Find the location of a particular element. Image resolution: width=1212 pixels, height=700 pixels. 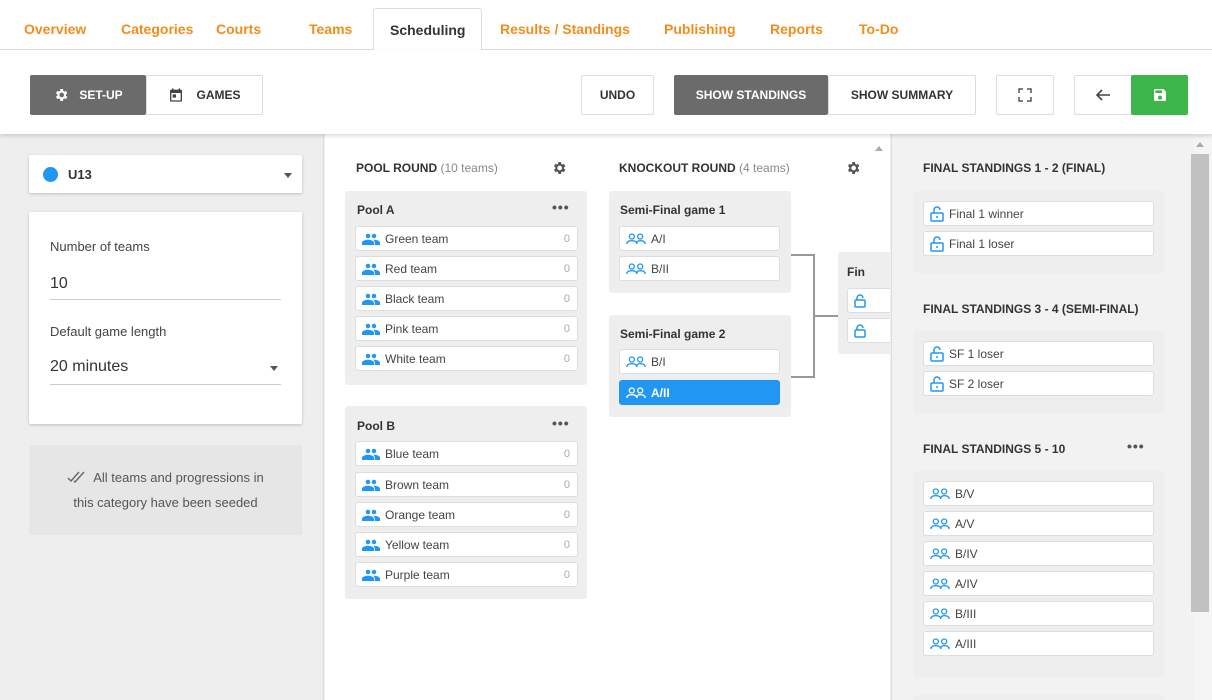

standing-label: SF 1 loser is located at coordinates (976, 353).